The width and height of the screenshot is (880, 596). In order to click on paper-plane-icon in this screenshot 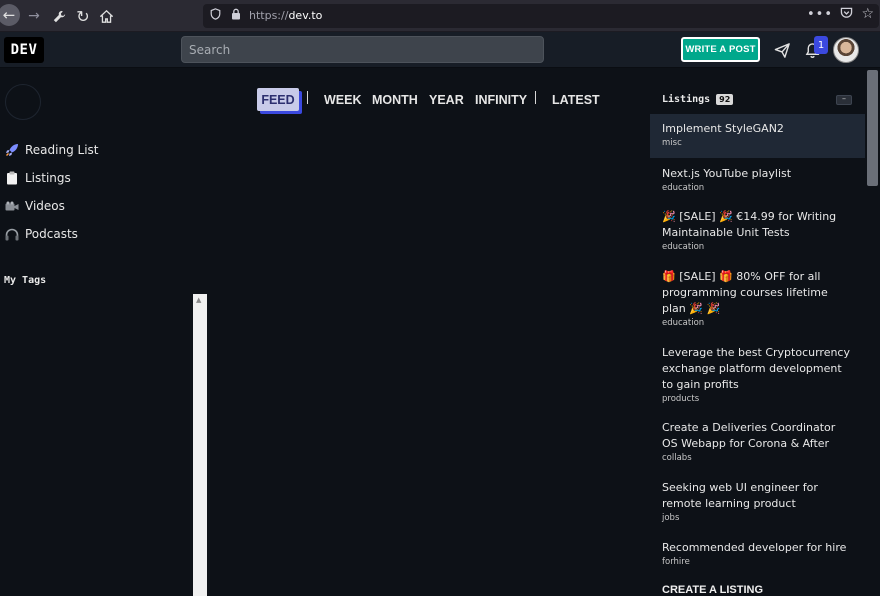, I will do `click(782, 50)`.